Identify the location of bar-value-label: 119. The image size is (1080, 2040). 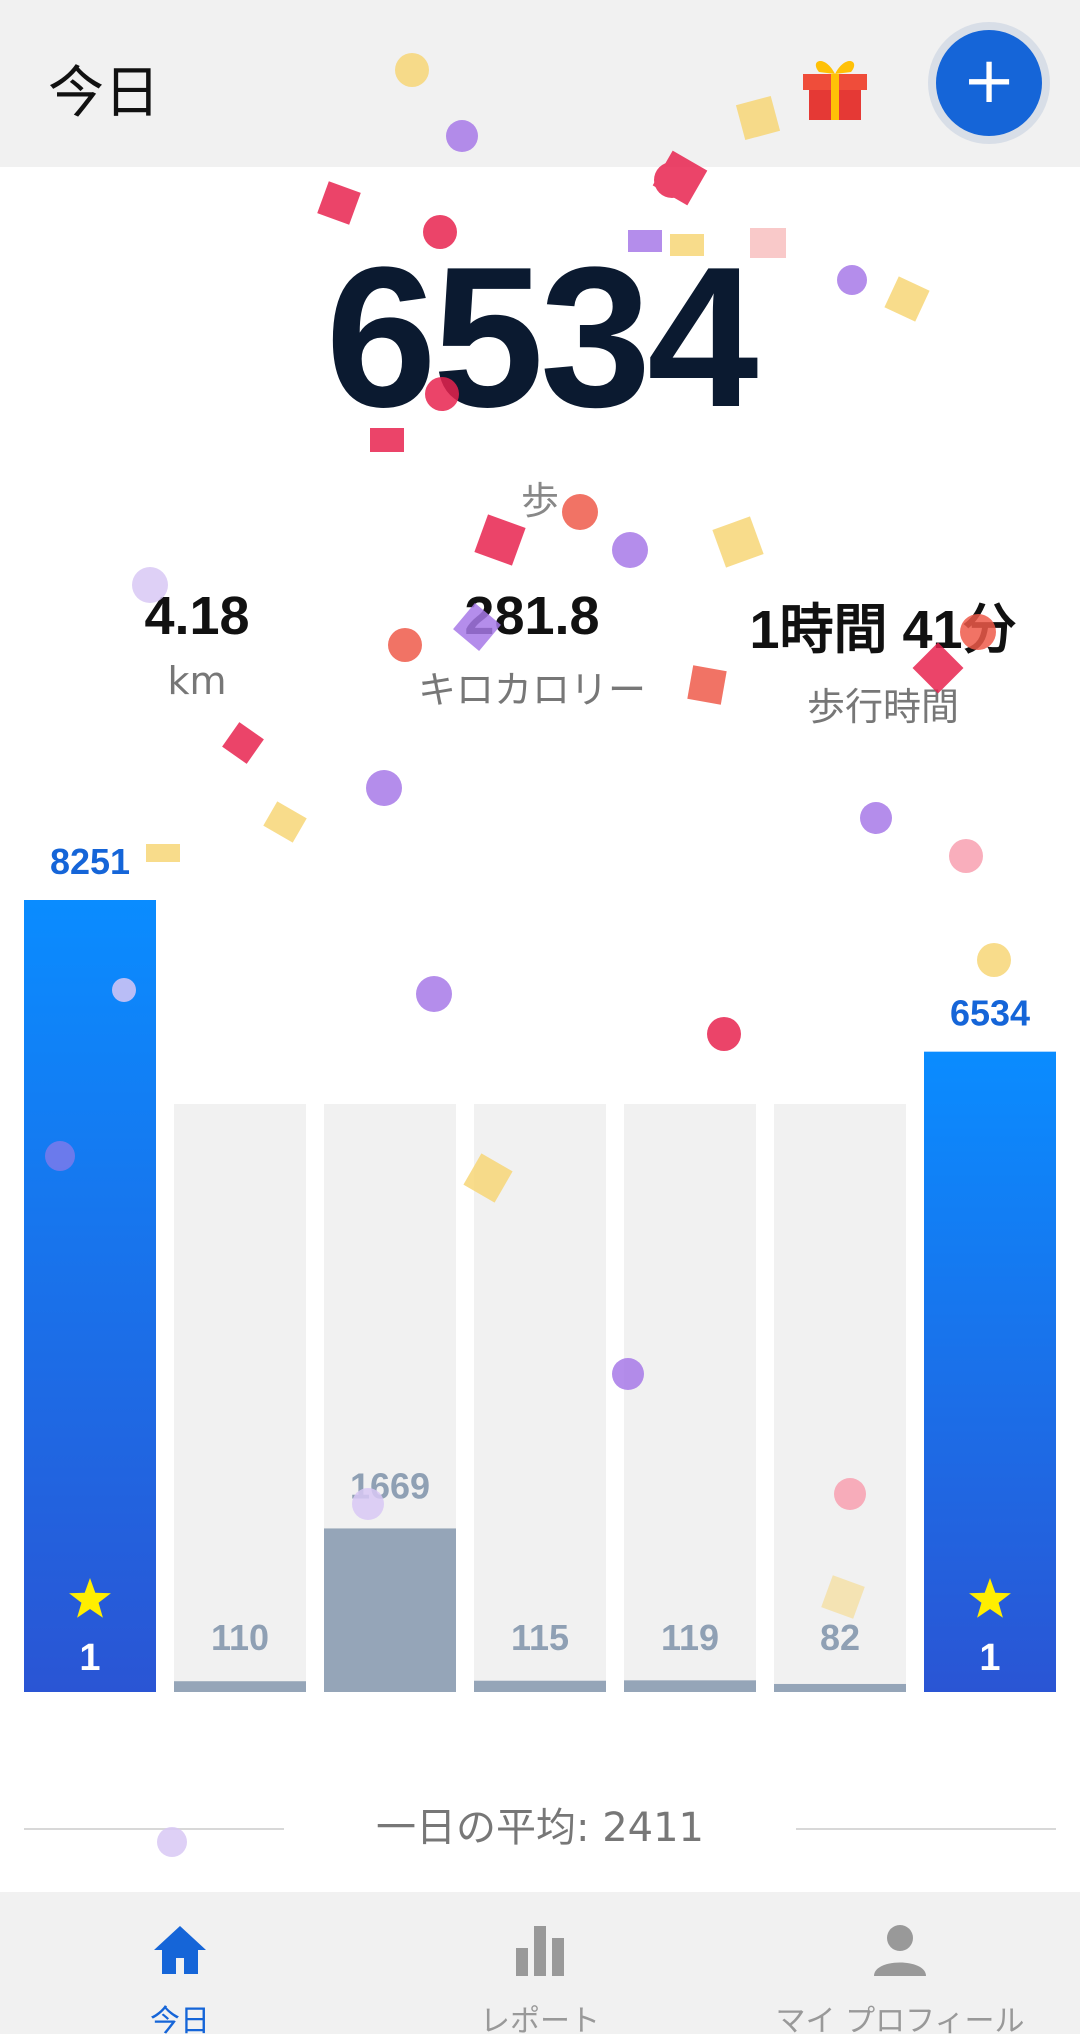
(690, 1637).